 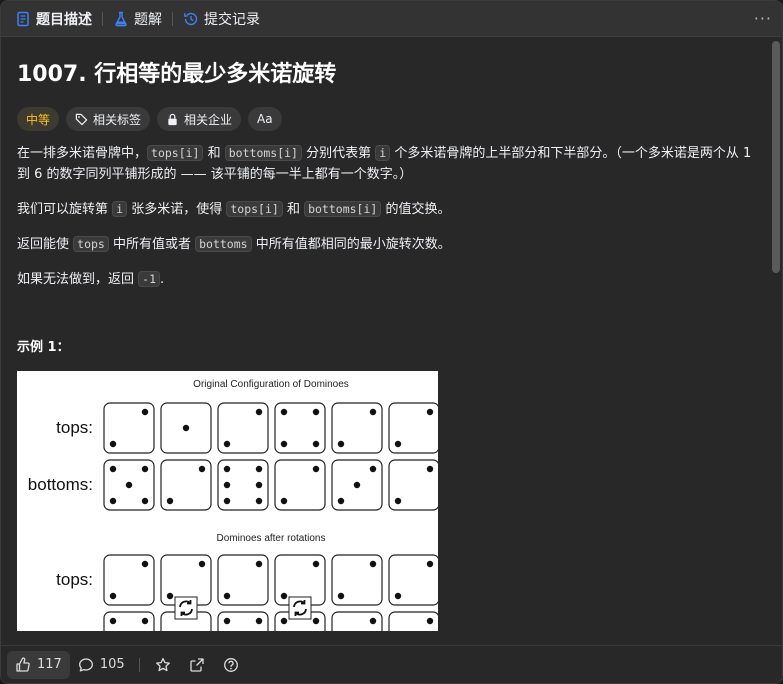 What do you see at coordinates (202, 564) in the screenshot?
I see `tops-rotated-die-2-pip` at bounding box center [202, 564].